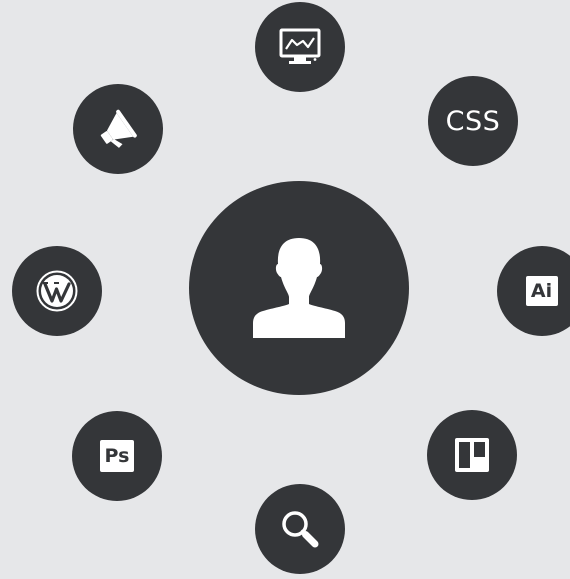 Image resolution: width=570 pixels, height=579 pixels. I want to click on photoshop-label: Ps, so click(117, 456).